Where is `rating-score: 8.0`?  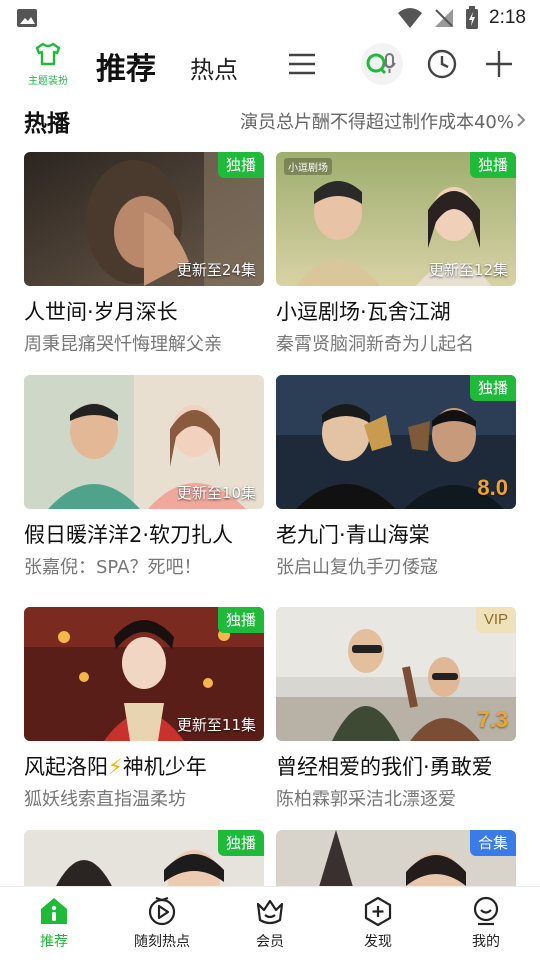 rating-score: 8.0 is located at coordinates (492, 487).